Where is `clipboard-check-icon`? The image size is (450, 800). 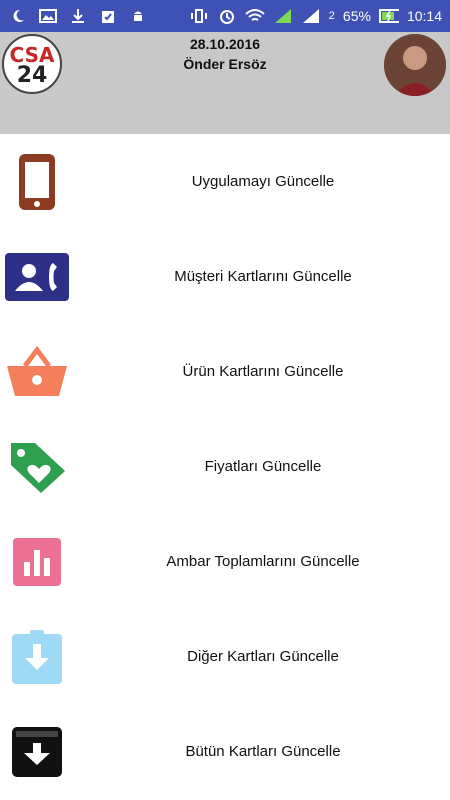
clipboard-check-icon is located at coordinates (108, 16).